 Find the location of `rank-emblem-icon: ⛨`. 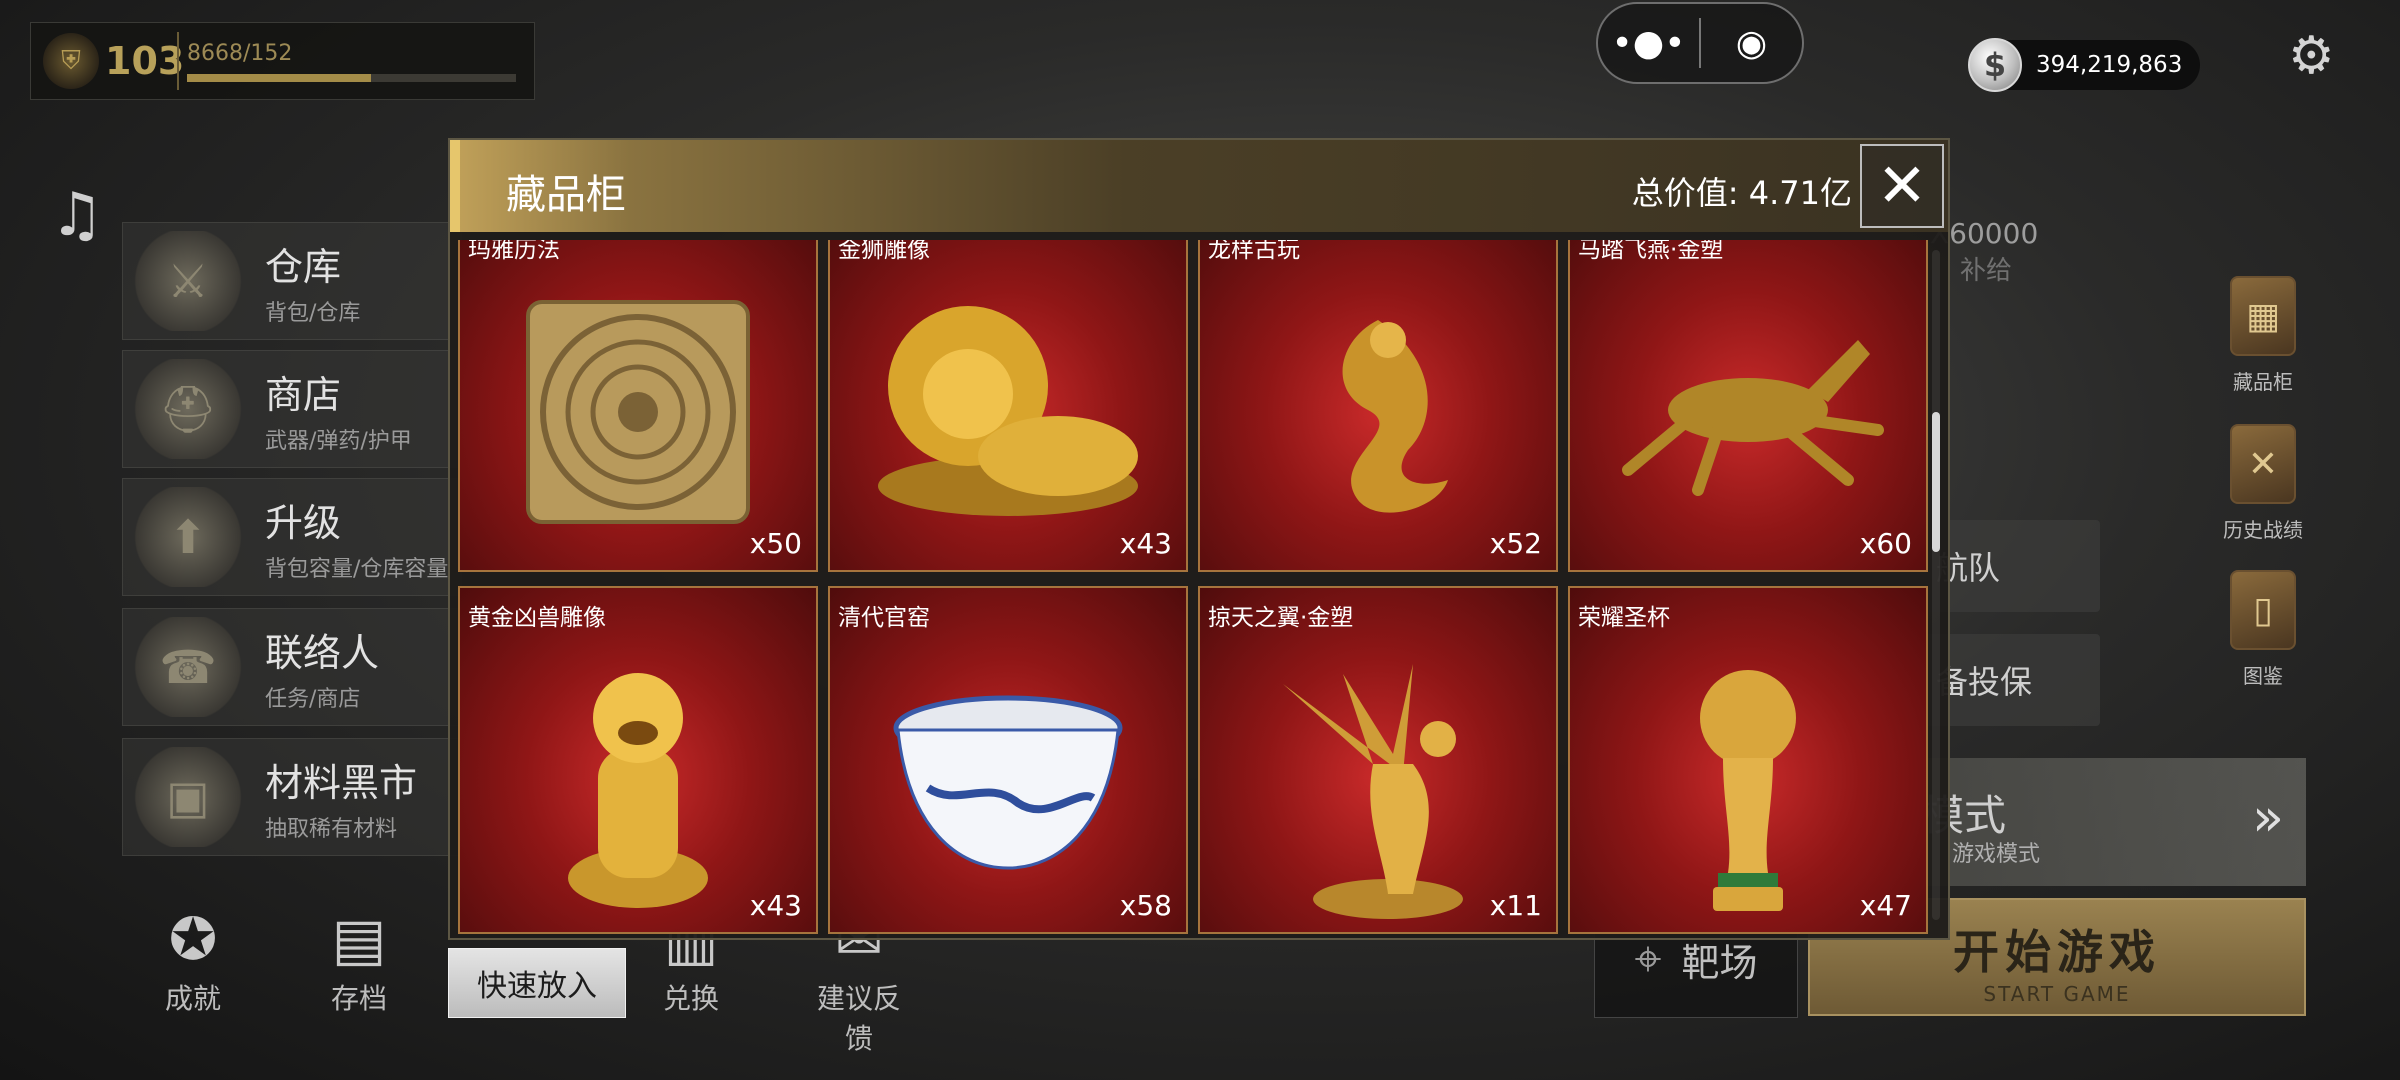

rank-emblem-icon: ⛨ is located at coordinates (71, 61).